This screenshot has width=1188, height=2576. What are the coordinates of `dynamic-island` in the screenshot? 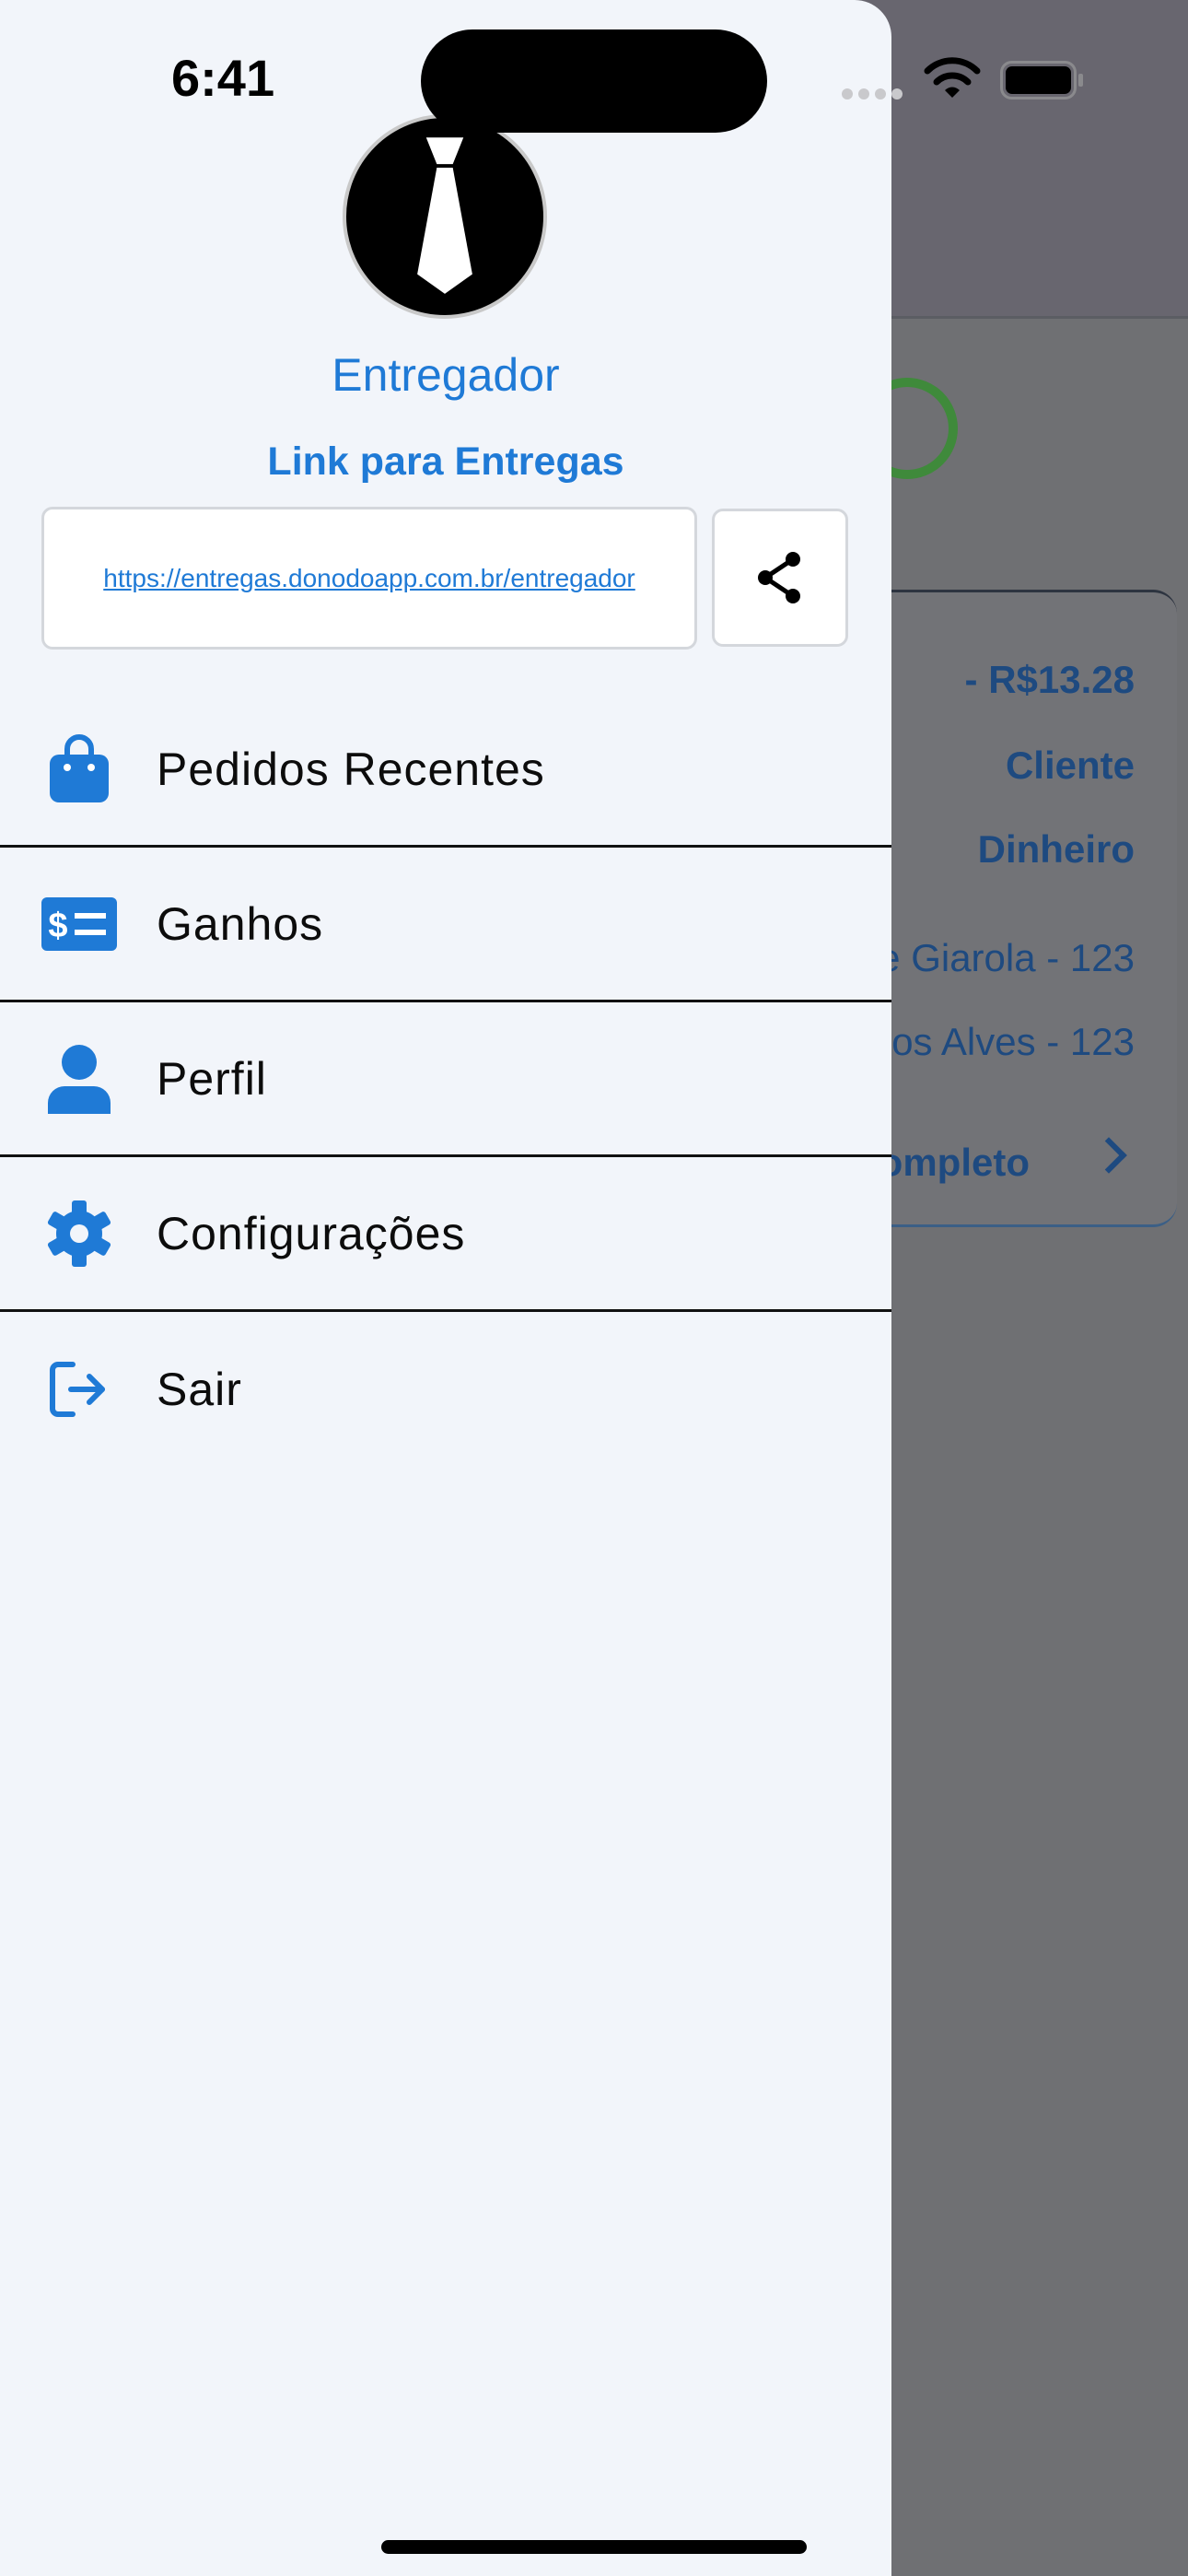 It's located at (594, 81).